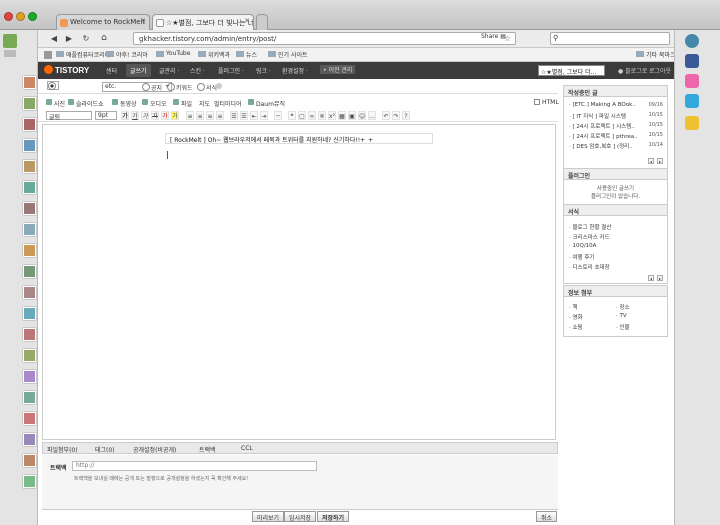  What do you see at coordinates (573, 307) in the screenshot?
I see `info-book: · 책` at bounding box center [573, 307].